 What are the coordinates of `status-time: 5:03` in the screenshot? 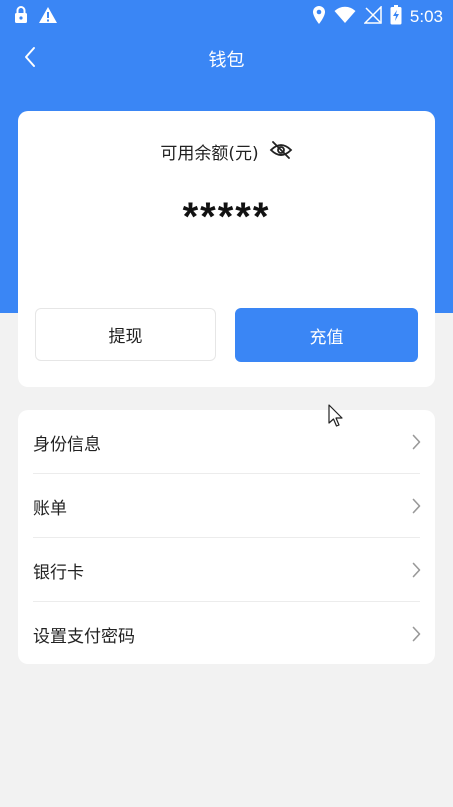 It's located at (426, 16).